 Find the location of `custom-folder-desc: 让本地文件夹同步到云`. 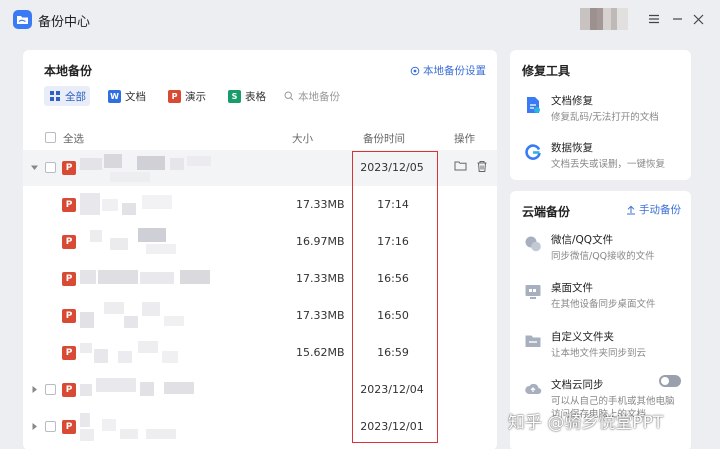

custom-folder-desc: 让本地文件夹同步到云 is located at coordinates (599, 353).